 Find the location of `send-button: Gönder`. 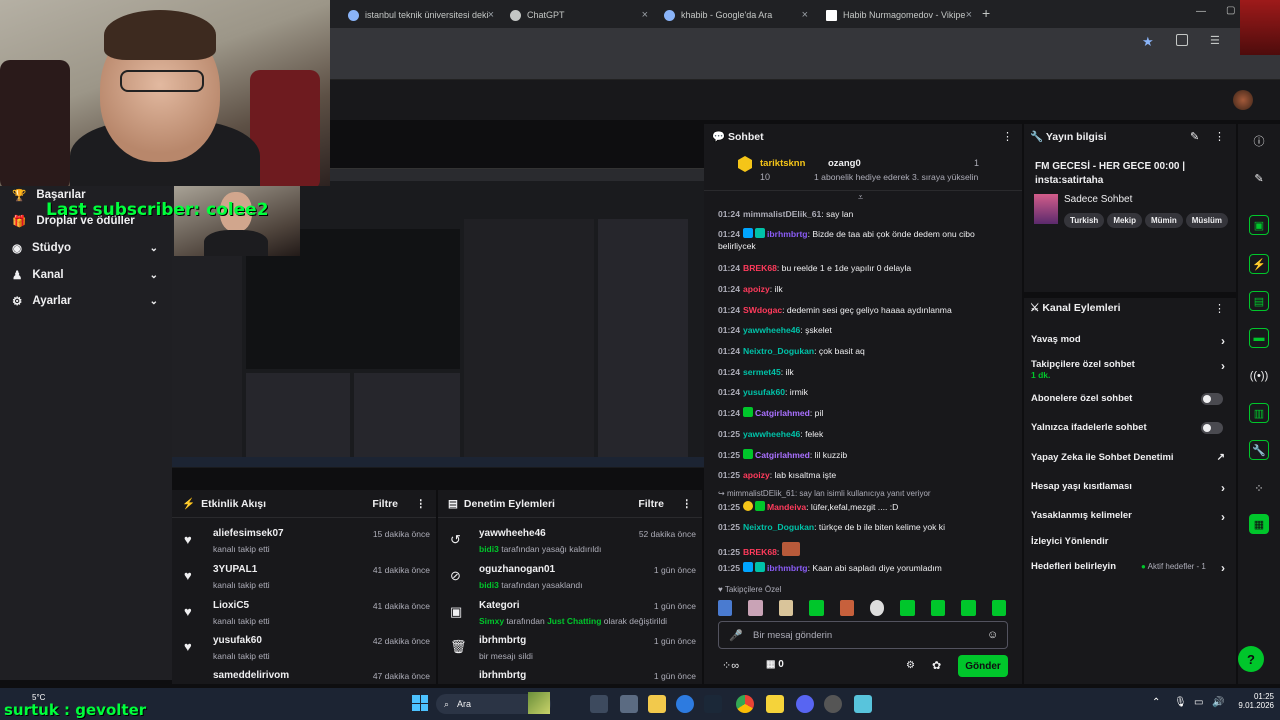

send-button: Gönder is located at coordinates (983, 666).